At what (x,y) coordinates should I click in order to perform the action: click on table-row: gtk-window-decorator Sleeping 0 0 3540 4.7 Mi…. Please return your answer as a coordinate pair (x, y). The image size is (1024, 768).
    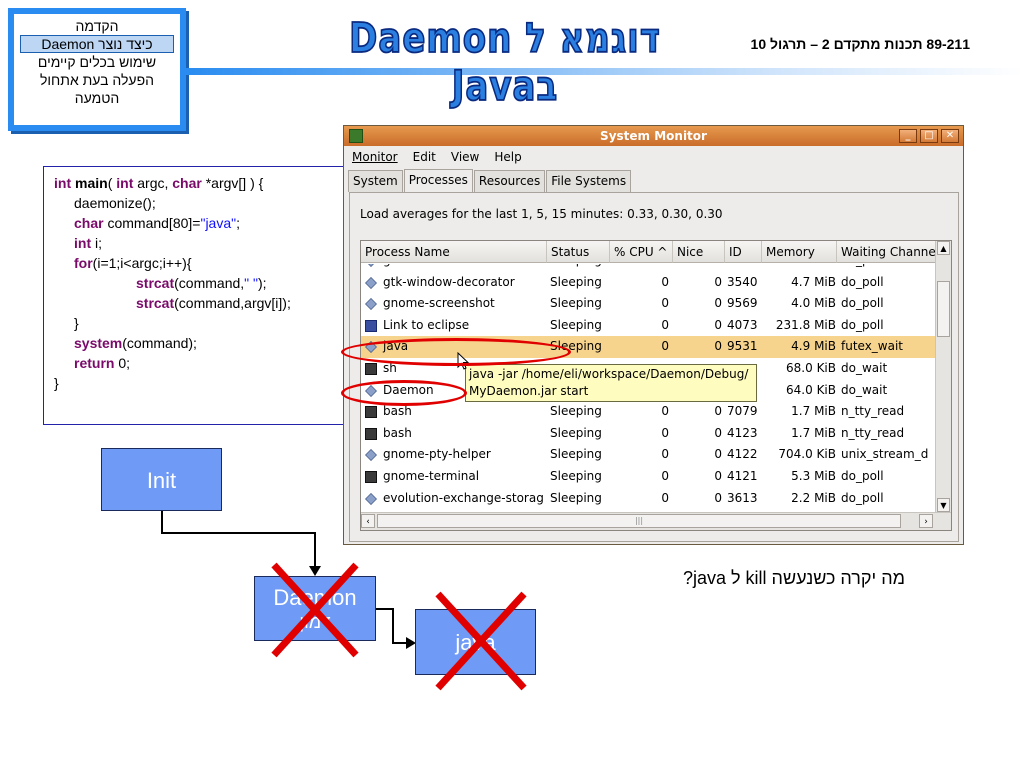
    Looking at the image, I should click on (649, 283).